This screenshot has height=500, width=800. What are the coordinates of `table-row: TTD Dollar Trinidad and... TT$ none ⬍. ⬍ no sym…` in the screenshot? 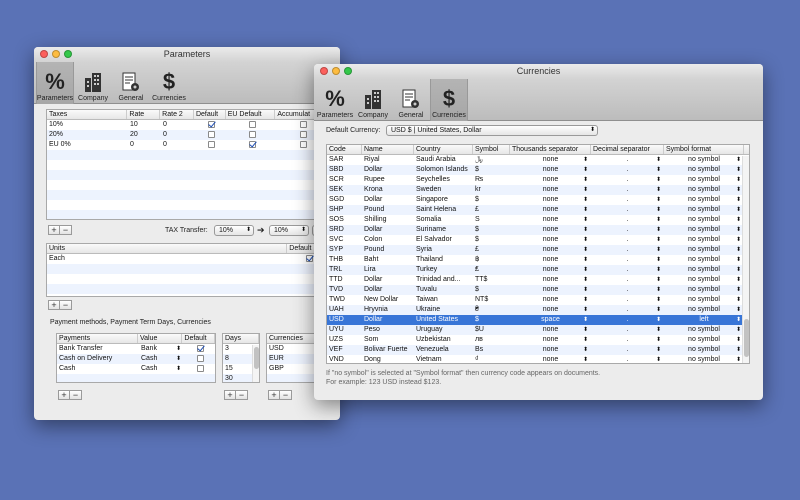 It's located at (538, 280).